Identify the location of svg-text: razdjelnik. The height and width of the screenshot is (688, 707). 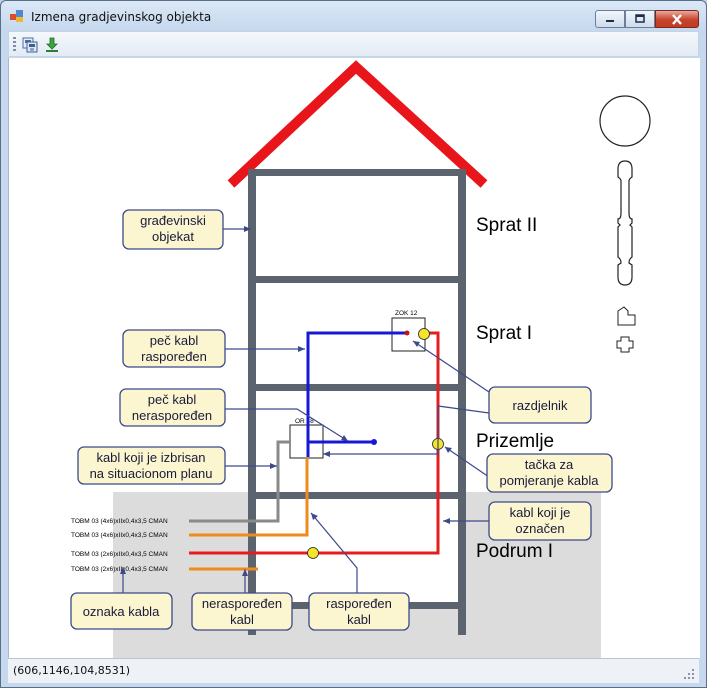
(540, 405).